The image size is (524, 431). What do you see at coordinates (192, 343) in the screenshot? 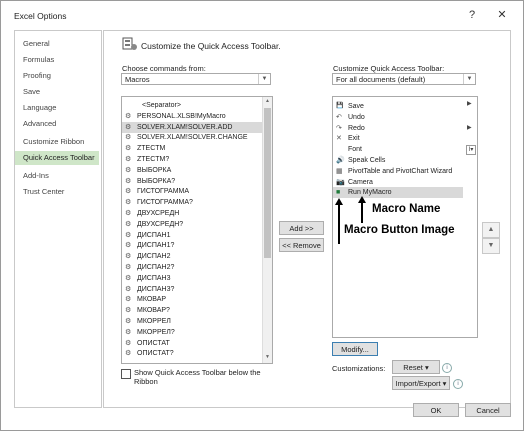
I see `command-list-item: ⚙ ОПИСТАТ` at bounding box center [192, 343].